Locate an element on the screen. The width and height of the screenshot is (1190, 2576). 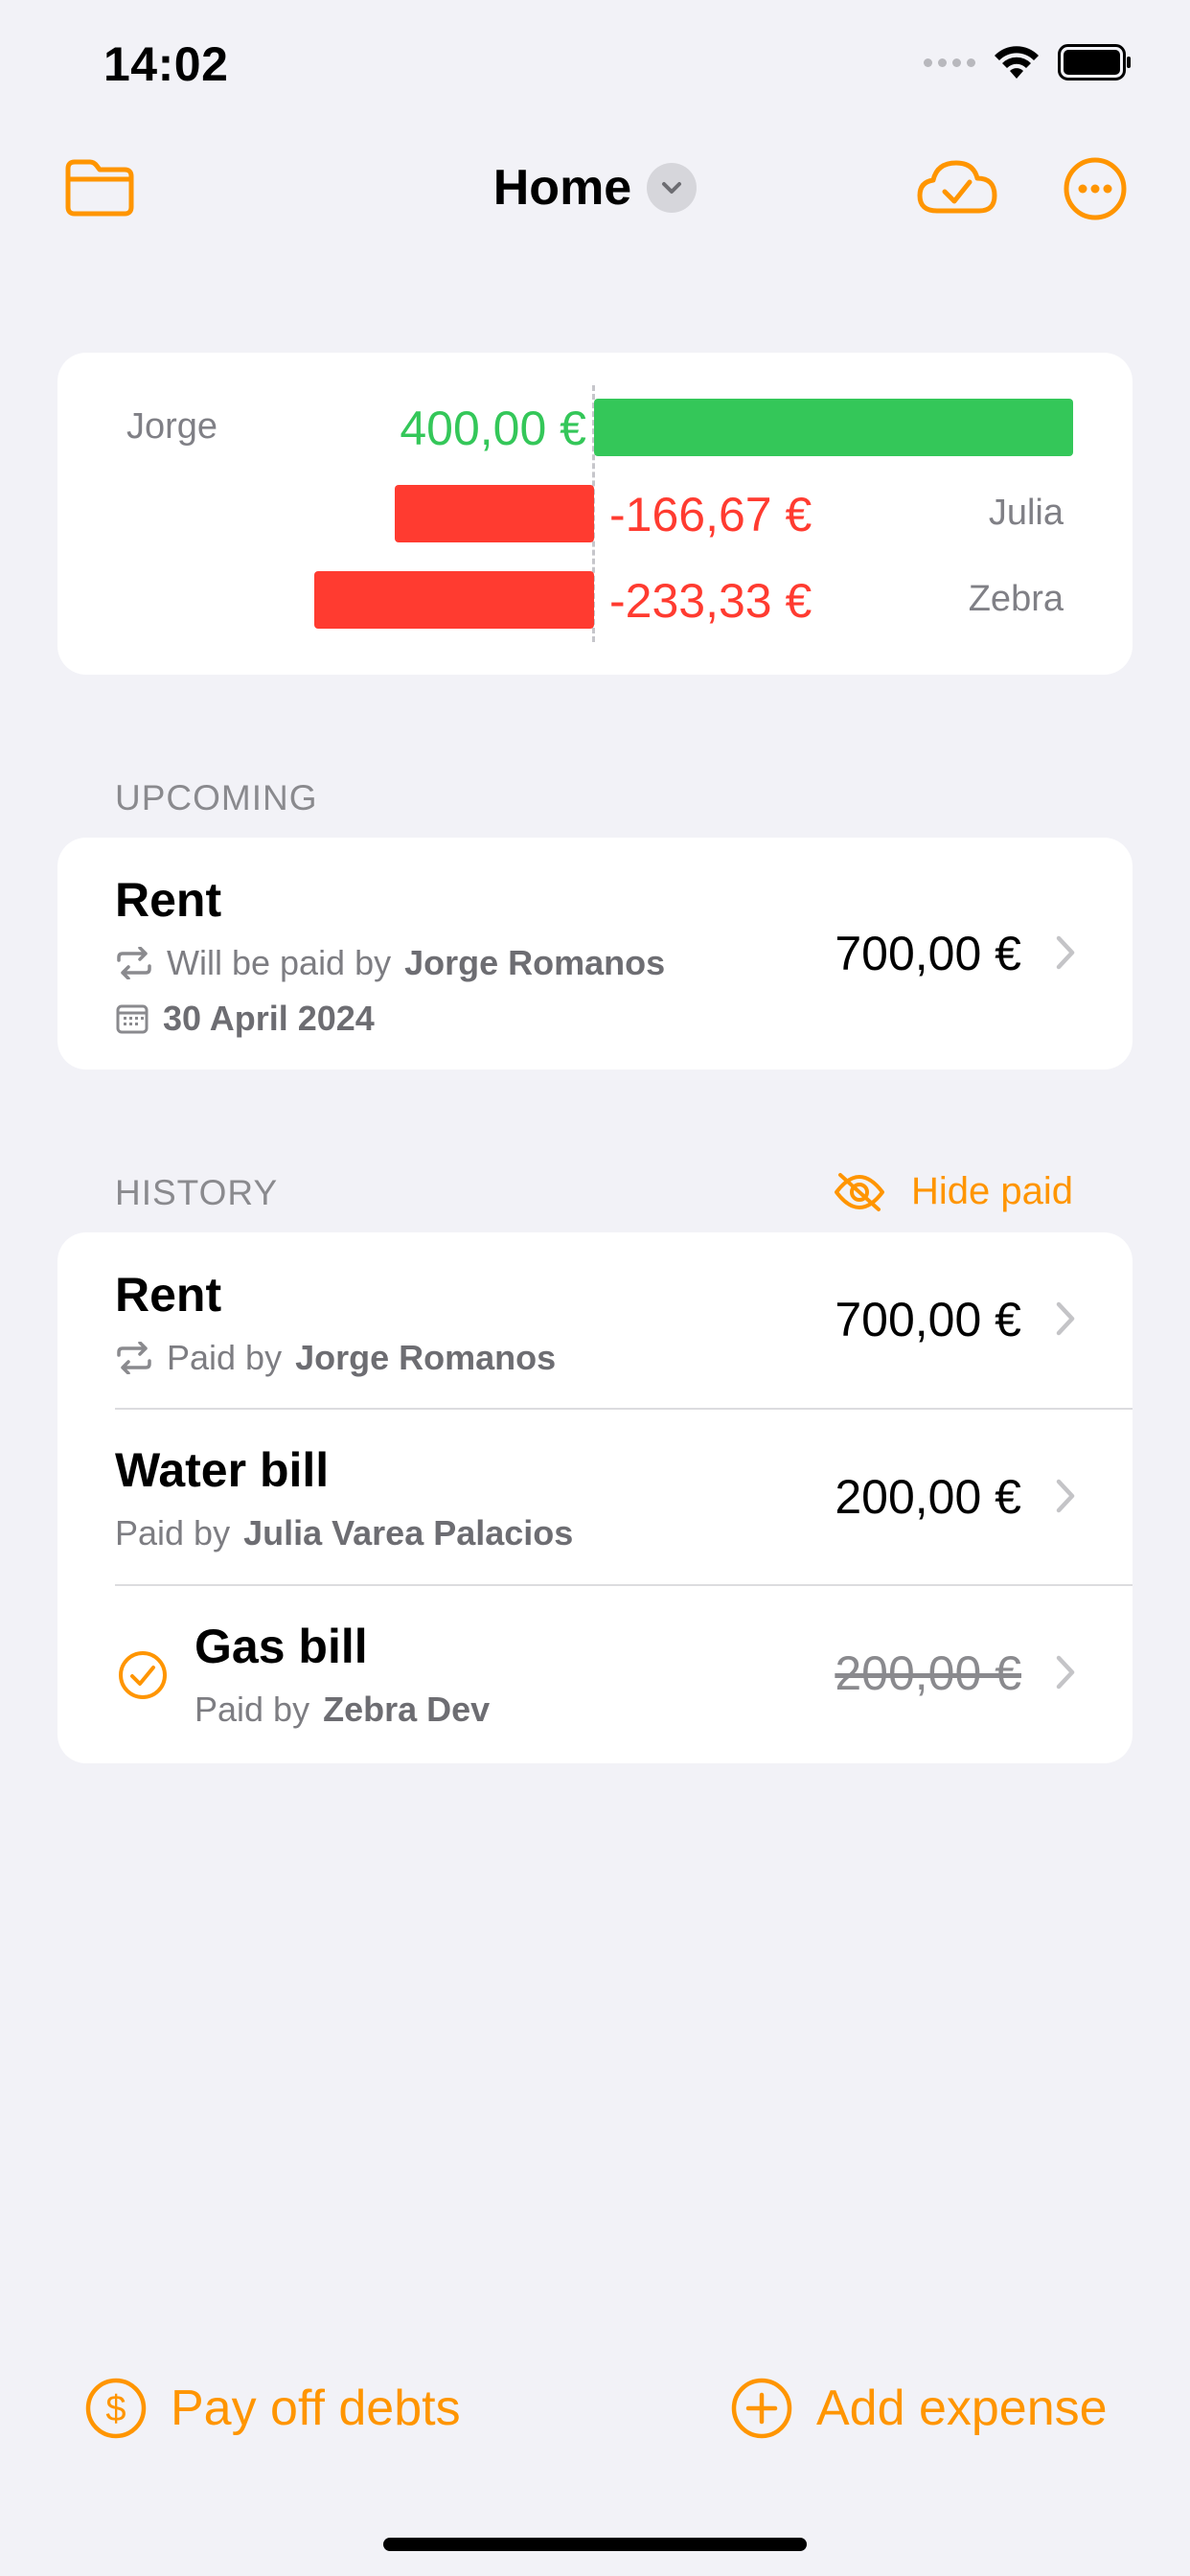
more-button is located at coordinates (1096, 188).